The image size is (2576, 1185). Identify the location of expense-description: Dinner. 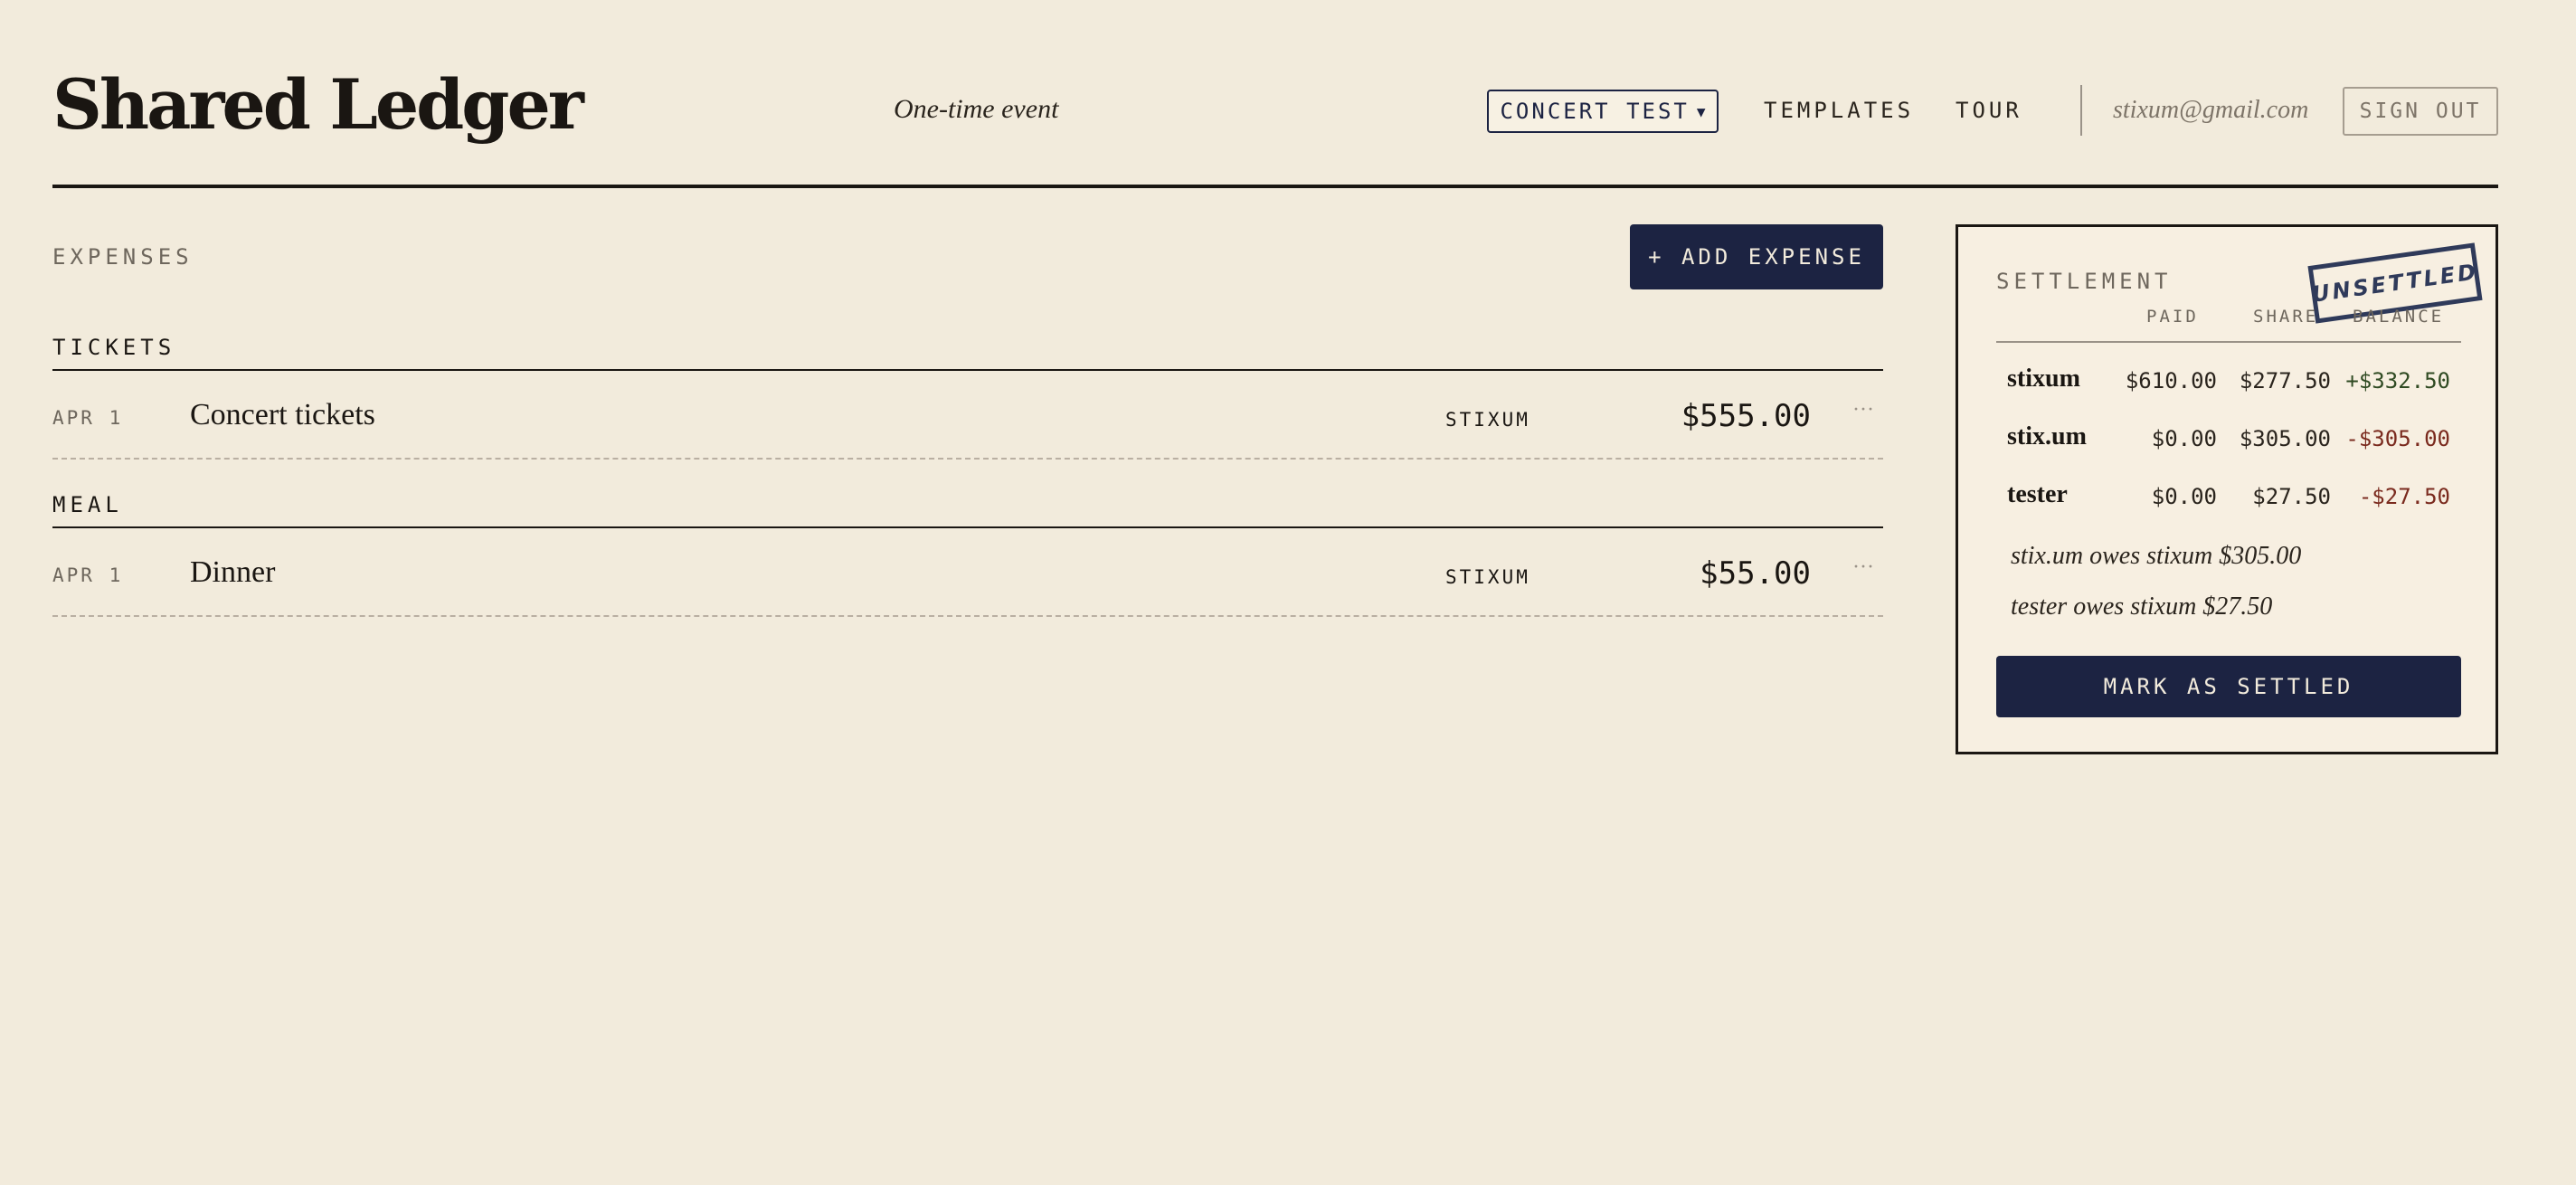
(233, 572).